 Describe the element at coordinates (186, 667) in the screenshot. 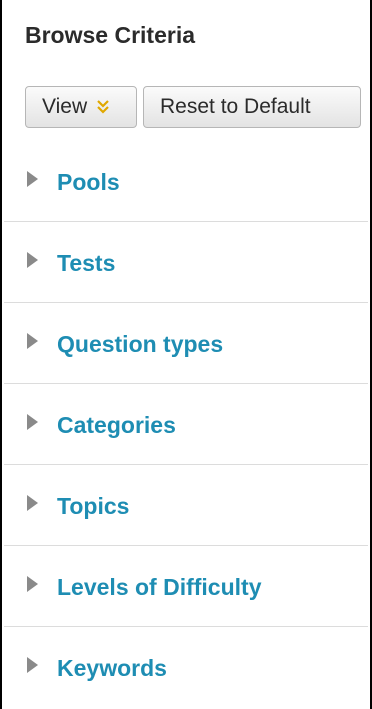

I see `criteria-item-keywords: Keywords` at that location.